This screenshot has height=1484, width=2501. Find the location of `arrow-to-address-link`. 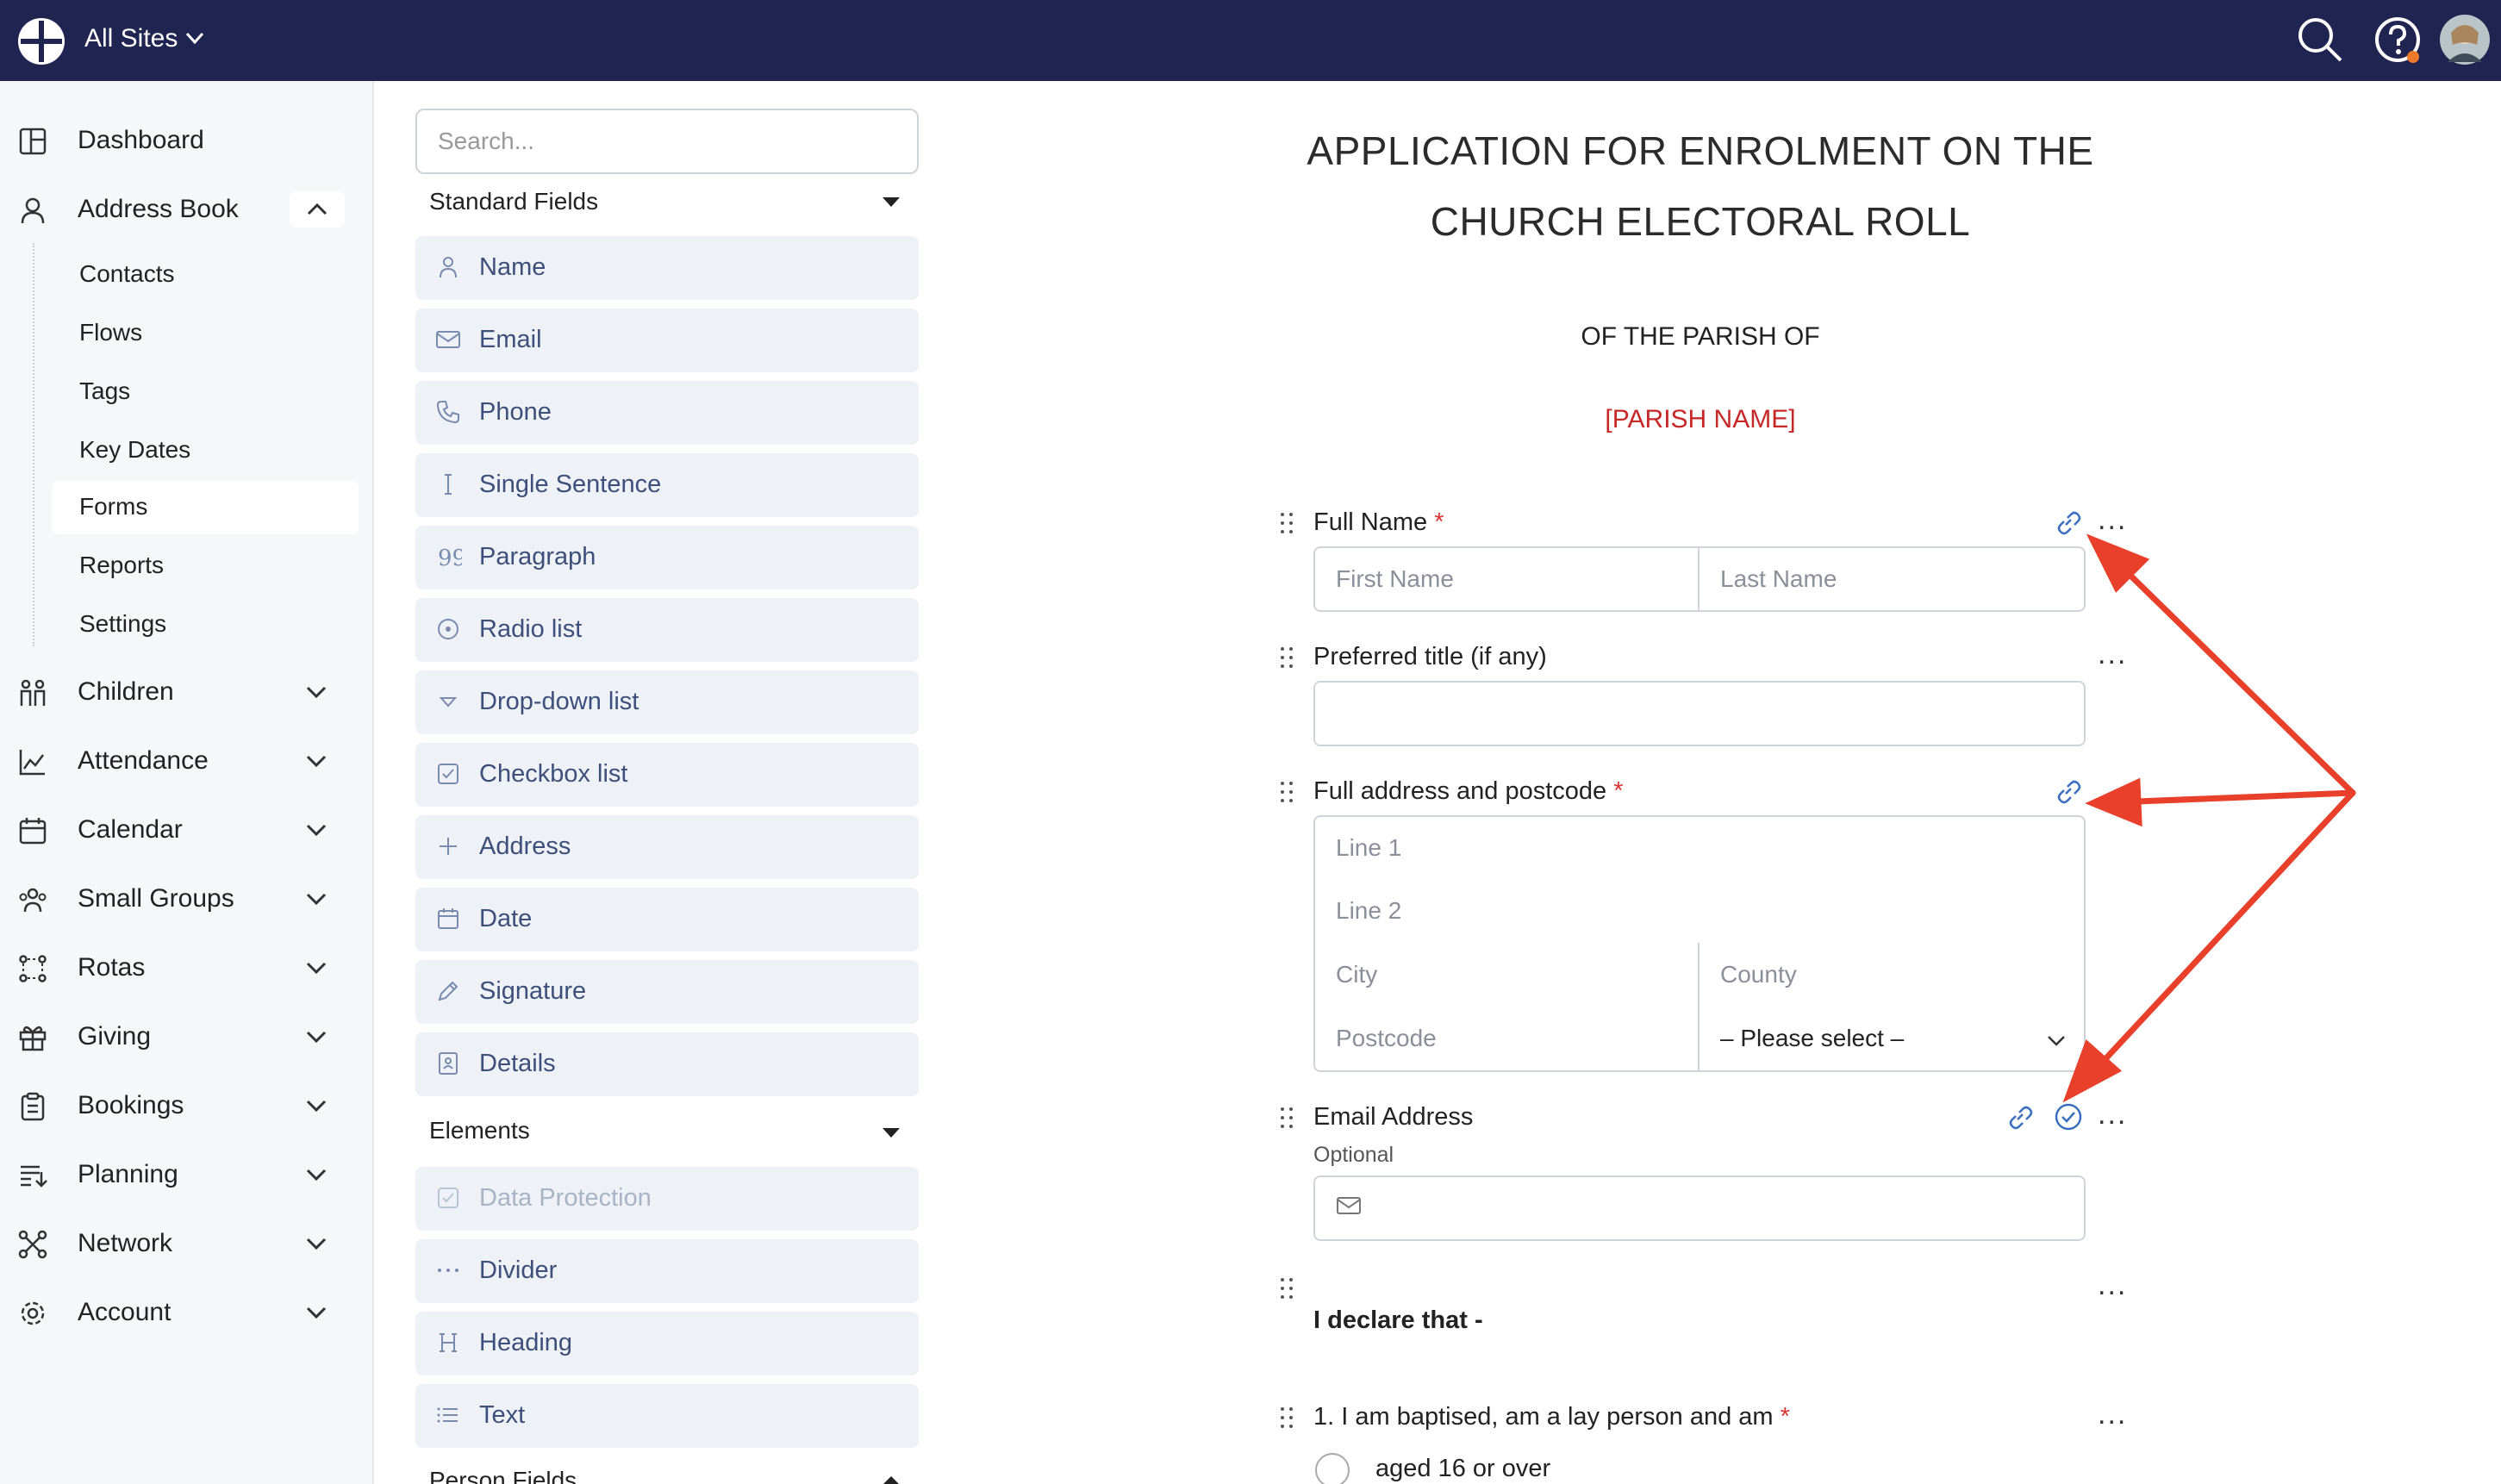

arrow-to-address-link is located at coordinates (2245, 797).